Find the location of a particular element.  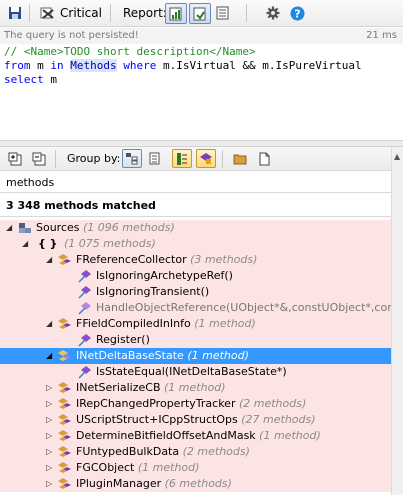

tree-row-type: ▷ FGCObject (1 method) is located at coordinates (195, 468).